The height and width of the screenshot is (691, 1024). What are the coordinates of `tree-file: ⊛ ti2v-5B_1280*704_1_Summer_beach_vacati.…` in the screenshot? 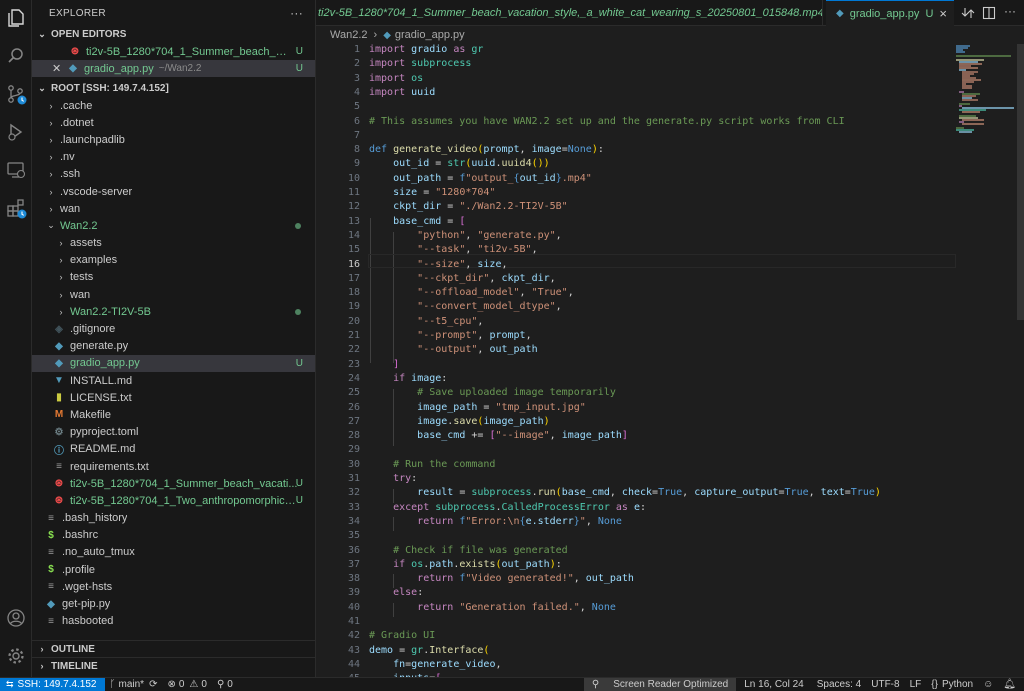 It's located at (173, 483).